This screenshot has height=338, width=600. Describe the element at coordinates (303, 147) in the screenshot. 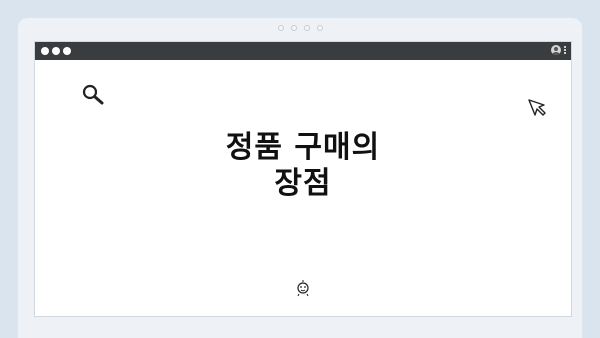

I see `title-line-1: 정품 구매의` at that location.